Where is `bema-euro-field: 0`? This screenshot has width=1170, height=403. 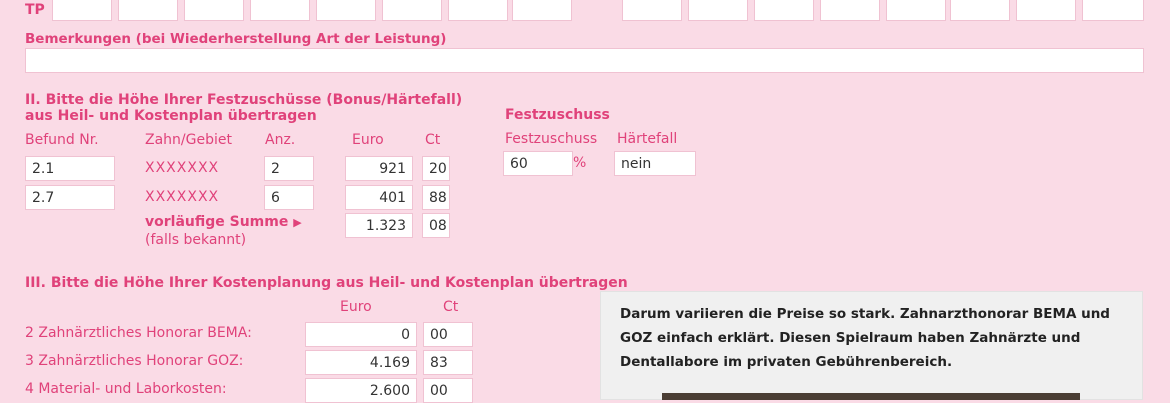
bema-euro-field: 0 is located at coordinates (361, 334).